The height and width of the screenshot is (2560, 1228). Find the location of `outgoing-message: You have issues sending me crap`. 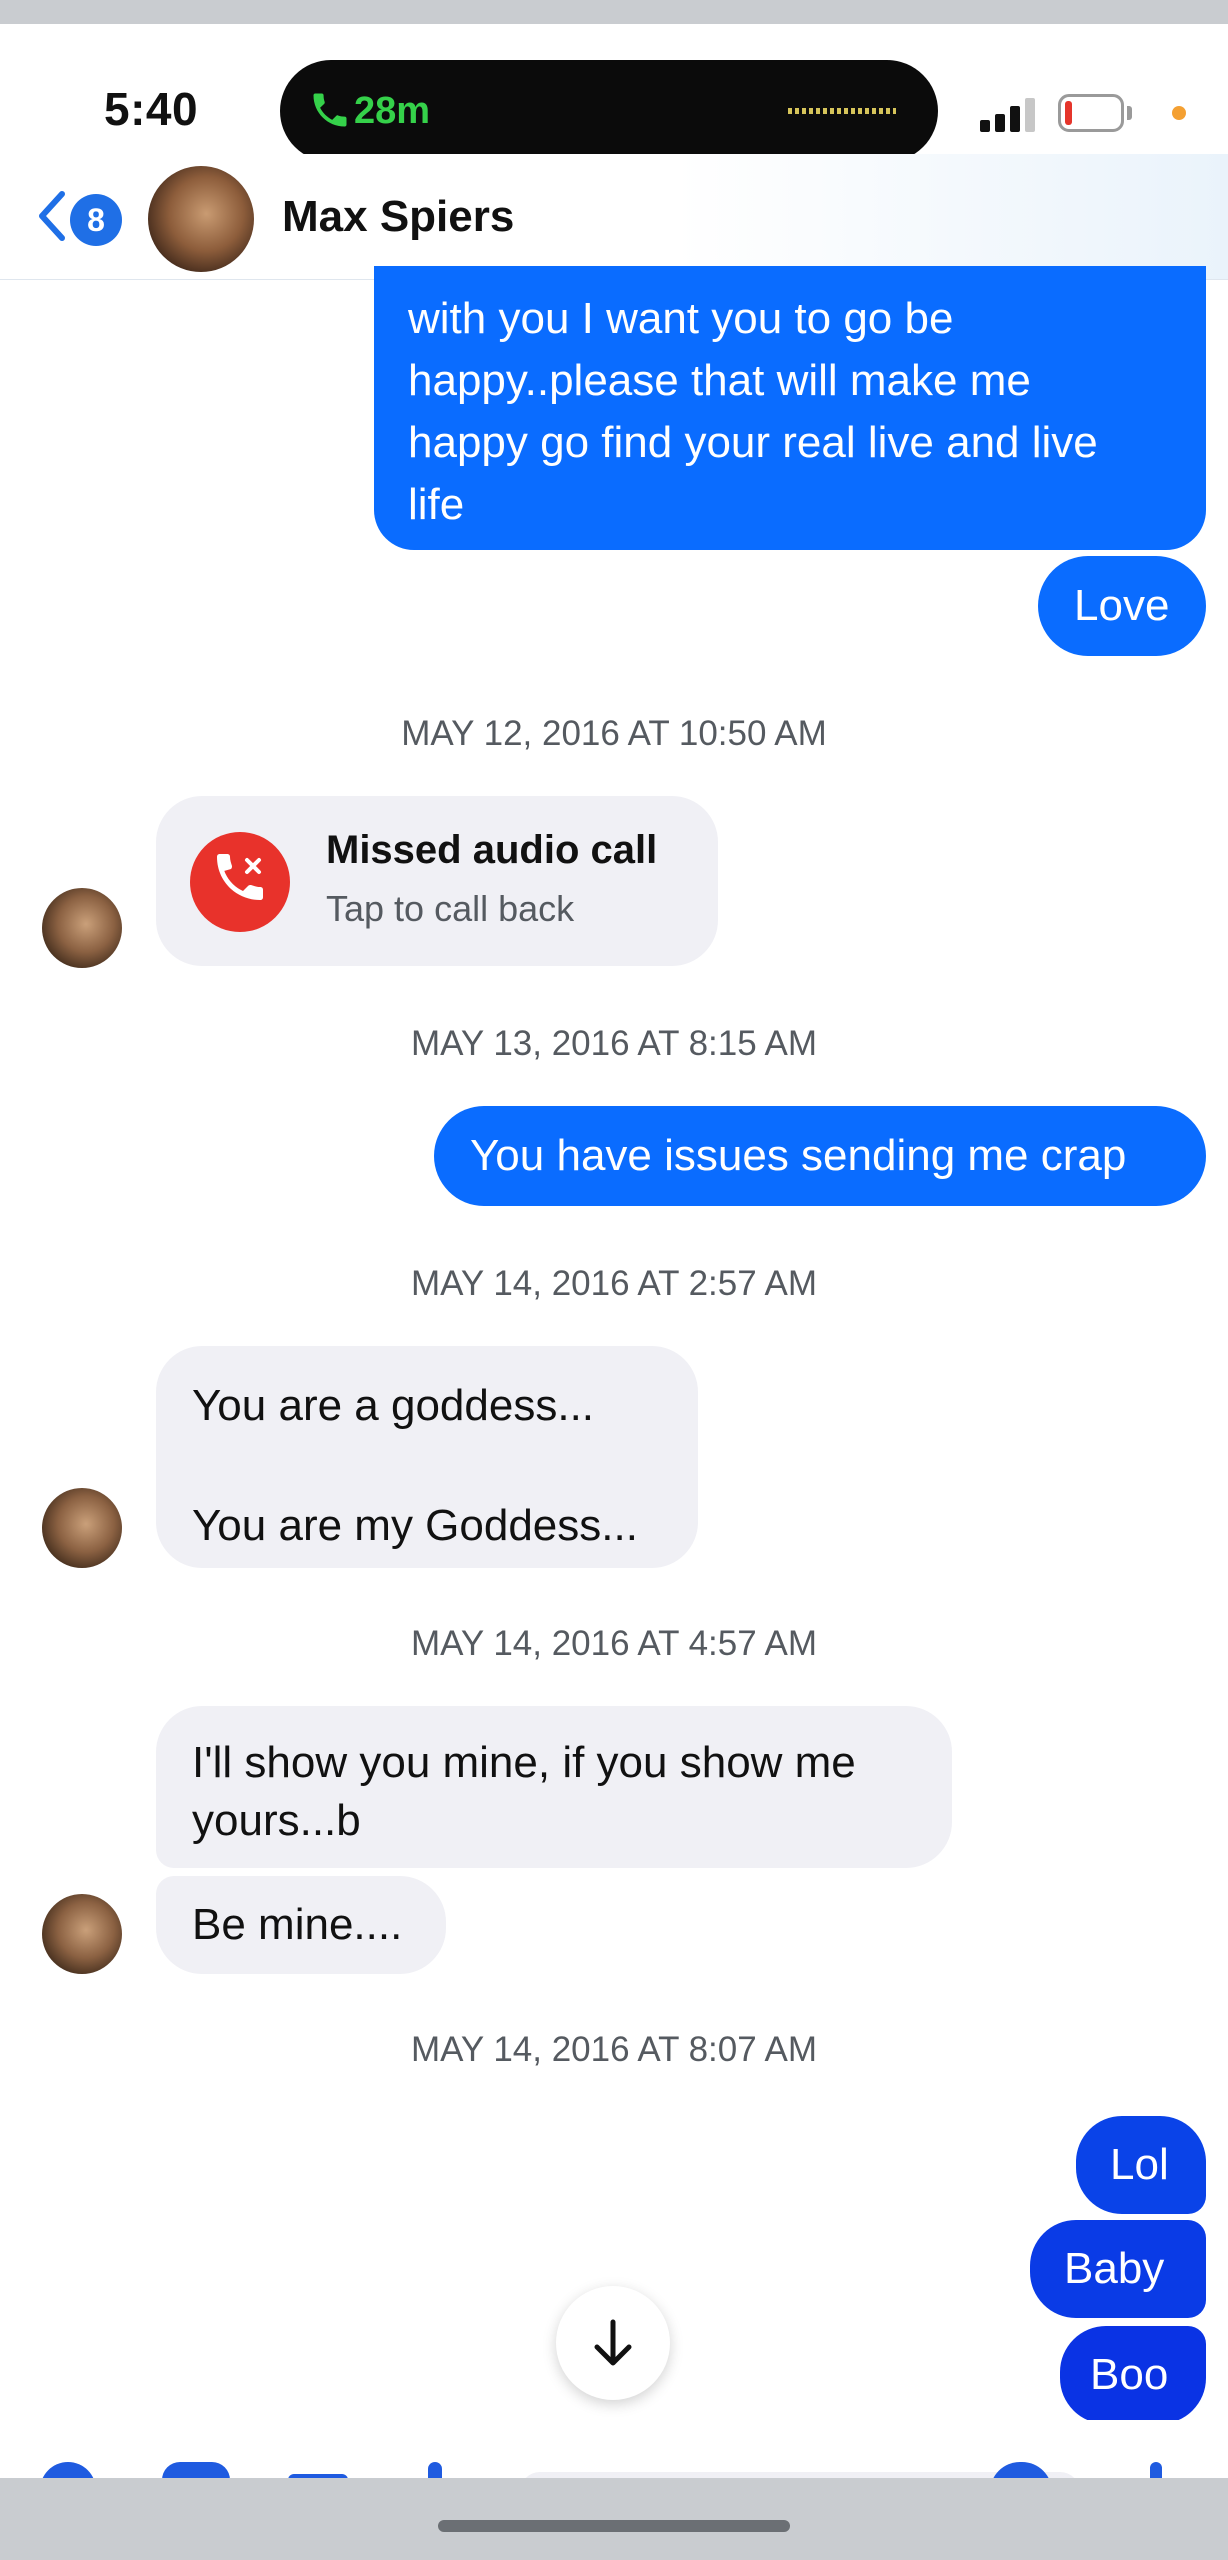

outgoing-message: You have issues sending me crap is located at coordinates (820, 1156).